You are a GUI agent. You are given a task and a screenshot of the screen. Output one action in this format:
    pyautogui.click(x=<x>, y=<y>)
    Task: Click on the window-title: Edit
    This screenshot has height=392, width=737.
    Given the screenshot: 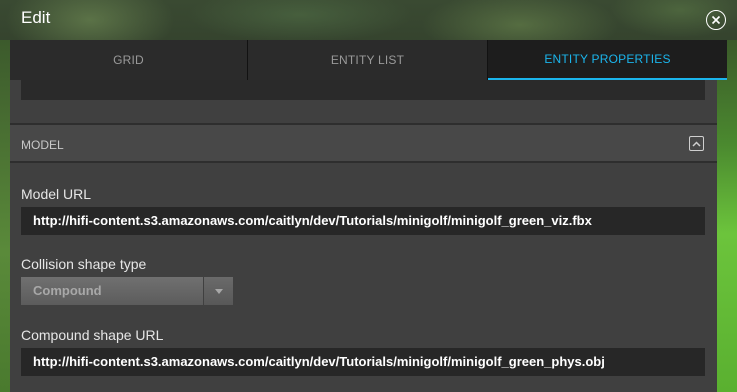 What is the action you would take?
    pyautogui.click(x=36, y=17)
    